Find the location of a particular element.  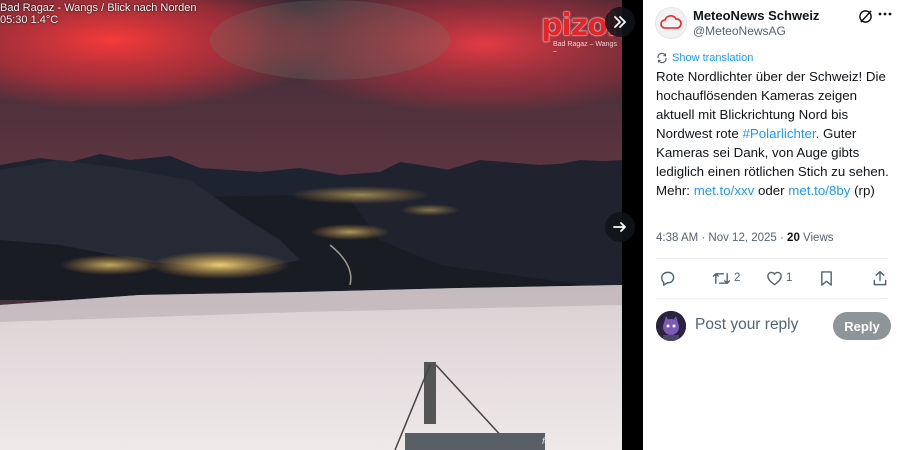

author-avatar is located at coordinates (671, 23).